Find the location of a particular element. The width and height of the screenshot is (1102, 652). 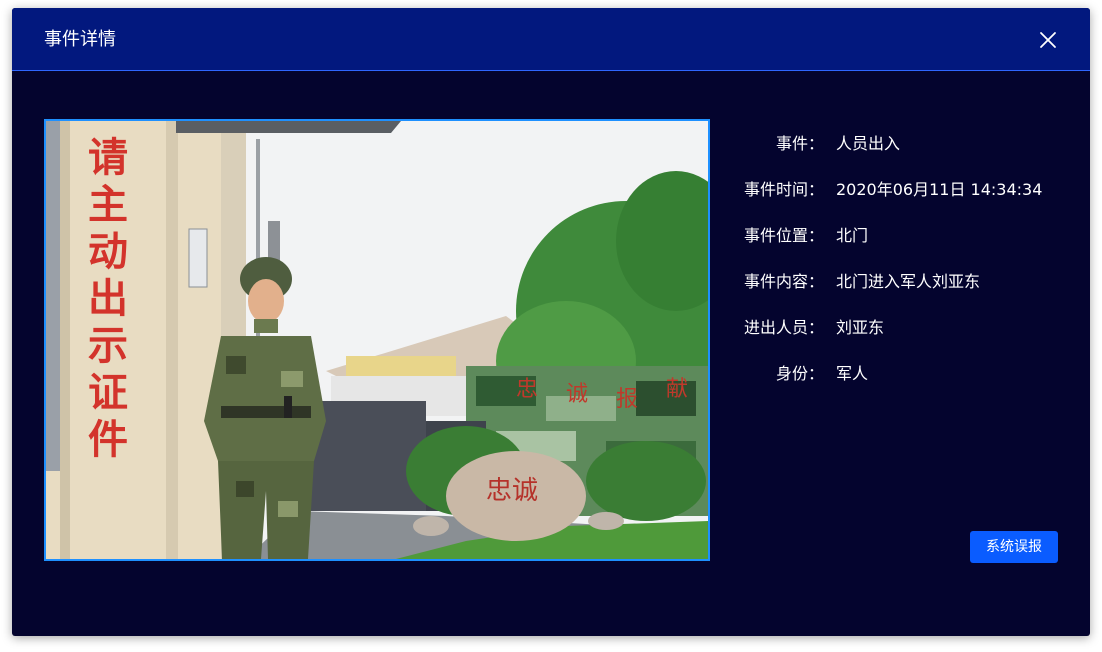

detail-value: 2020年06月11日 14:34:34 is located at coordinates (939, 189).